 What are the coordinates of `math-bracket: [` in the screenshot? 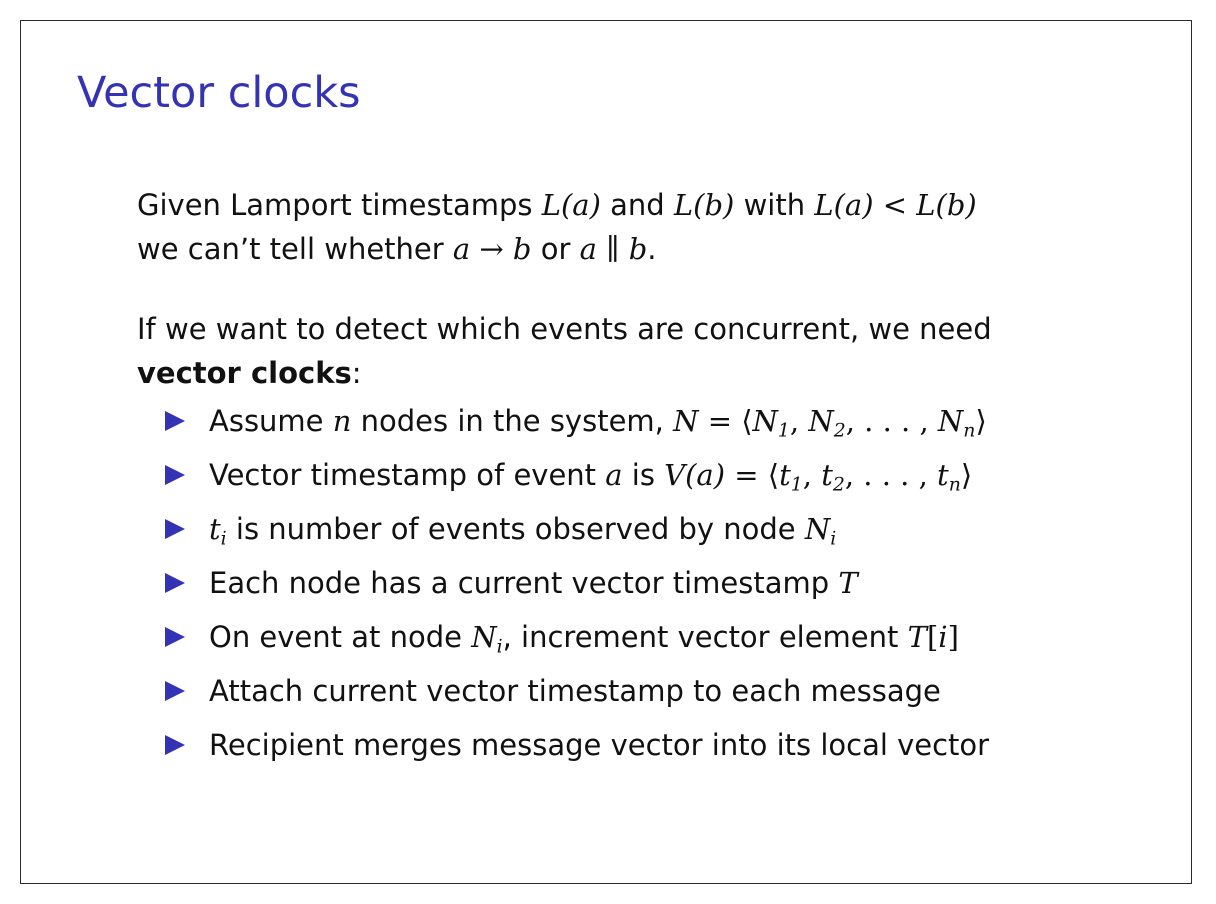 It's located at (932, 637).